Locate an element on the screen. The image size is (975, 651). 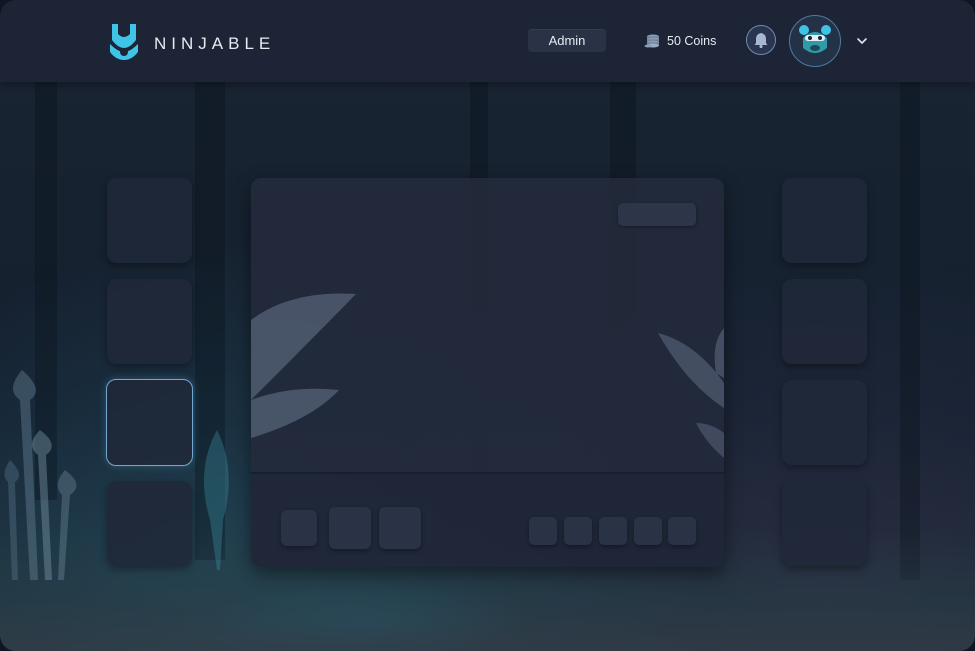
bell-icon is located at coordinates (761, 40).